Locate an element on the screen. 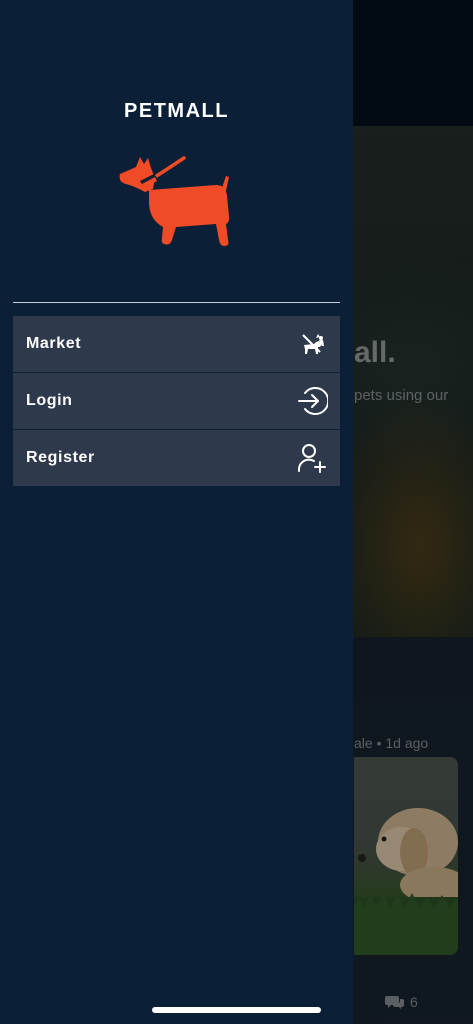 This screenshot has width=473, height=1024. login-arrow-icon is located at coordinates (312, 401).